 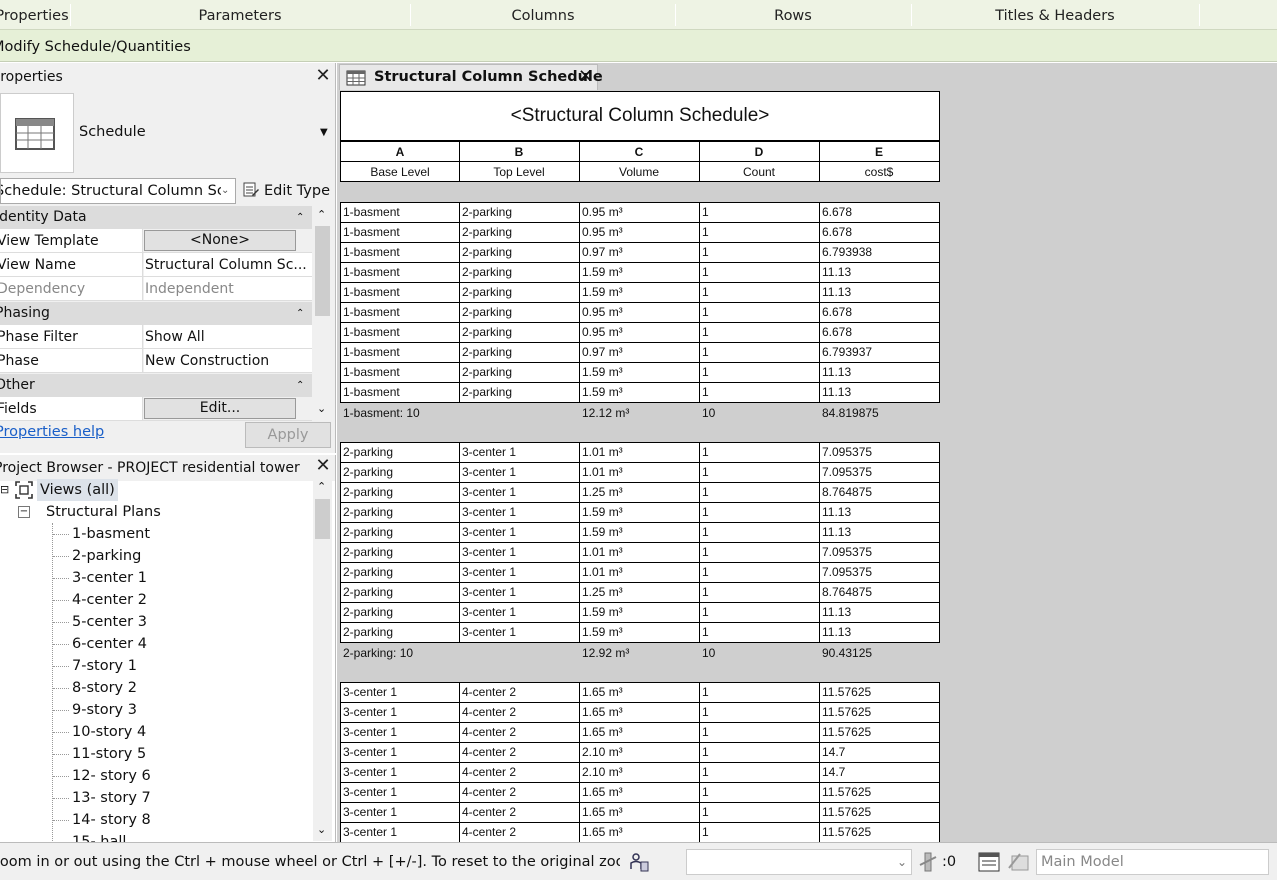 What do you see at coordinates (878, 772) in the screenshot?
I see `table-cell: 14.7` at bounding box center [878, 772].